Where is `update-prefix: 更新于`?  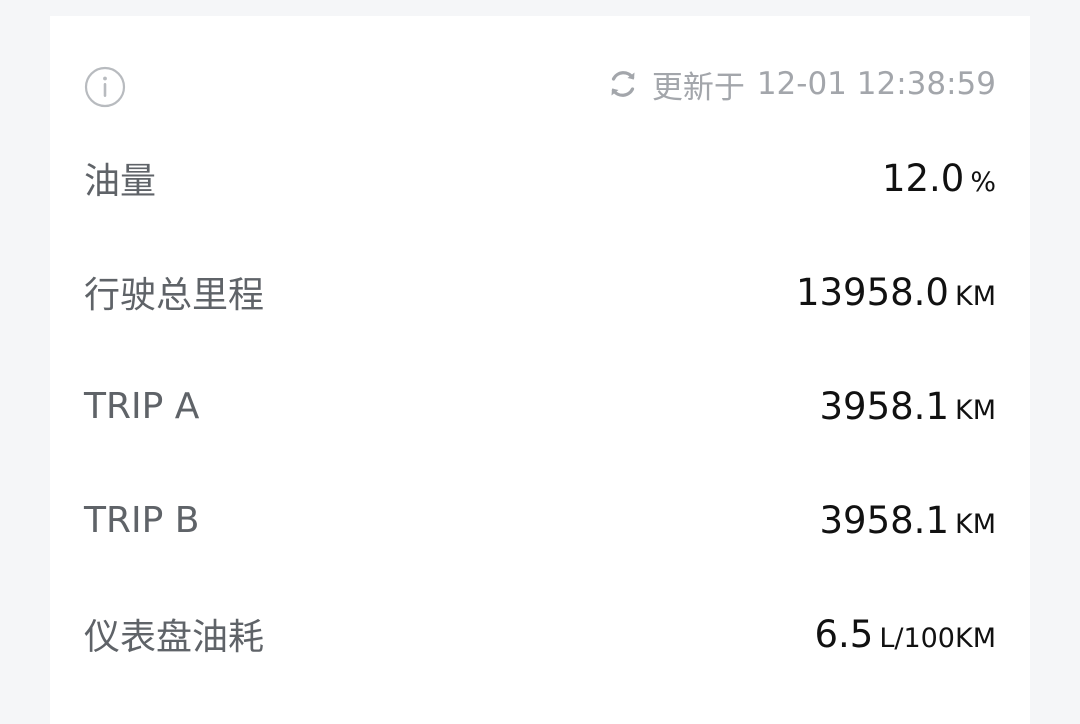 update-prefix: 更新于 is located at coordinates (698, 87).